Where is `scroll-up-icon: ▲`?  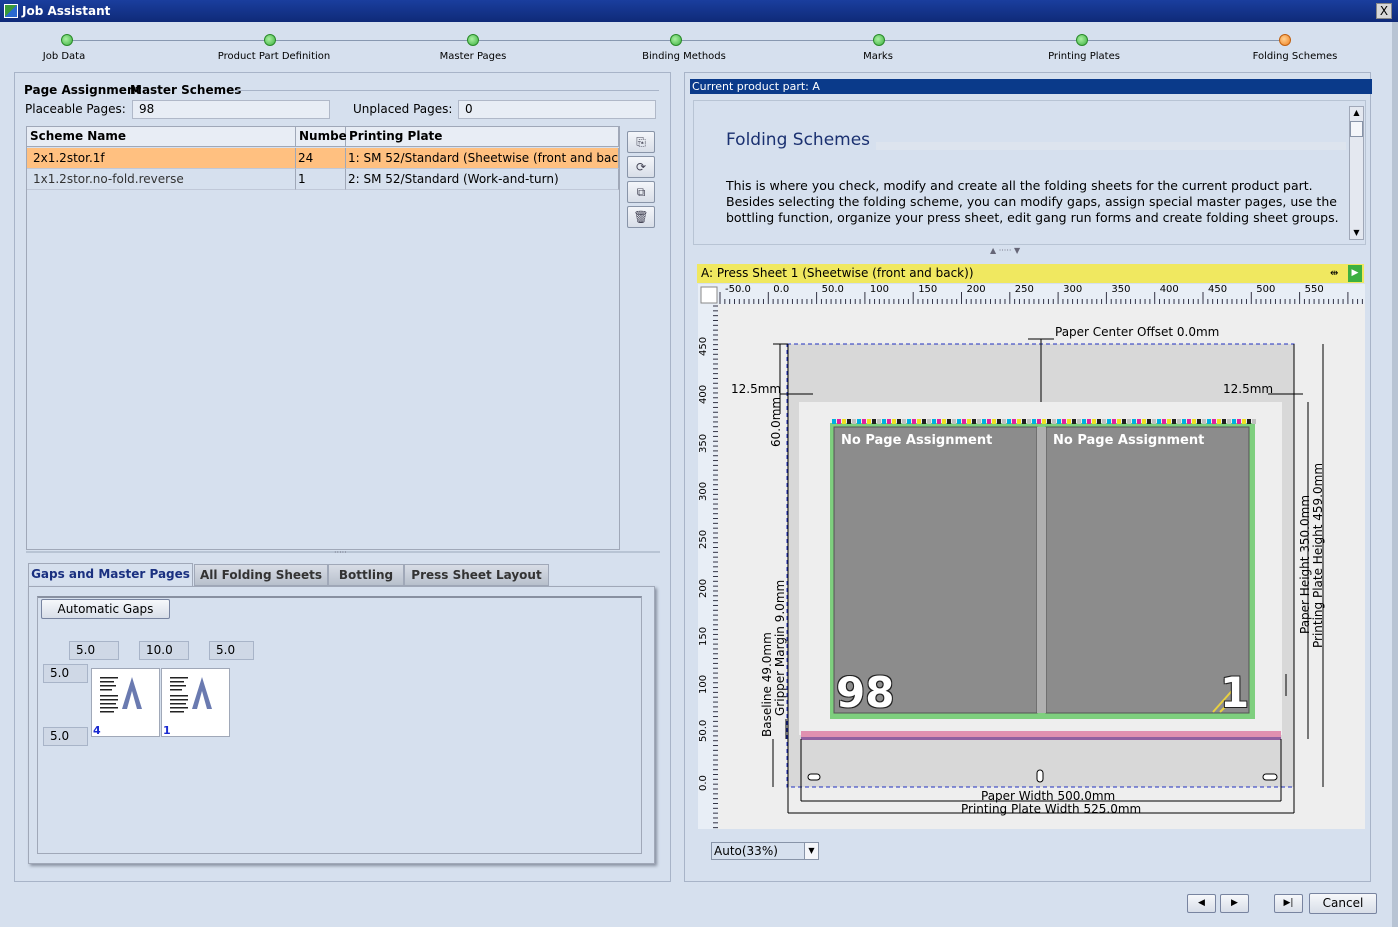
scroll-up-icon: ▲ is located at coordinates (1356, 113).